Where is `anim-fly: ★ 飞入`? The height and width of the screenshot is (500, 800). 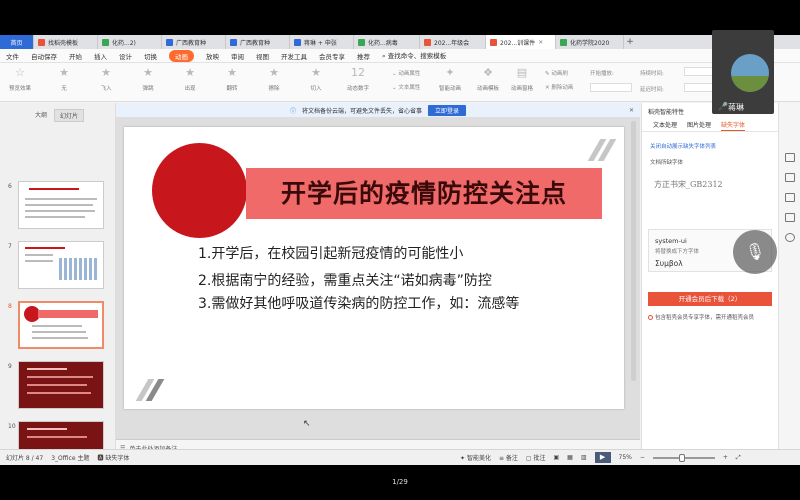 anim-fly: ★ 飞入 is located at coordinates (106, 79).